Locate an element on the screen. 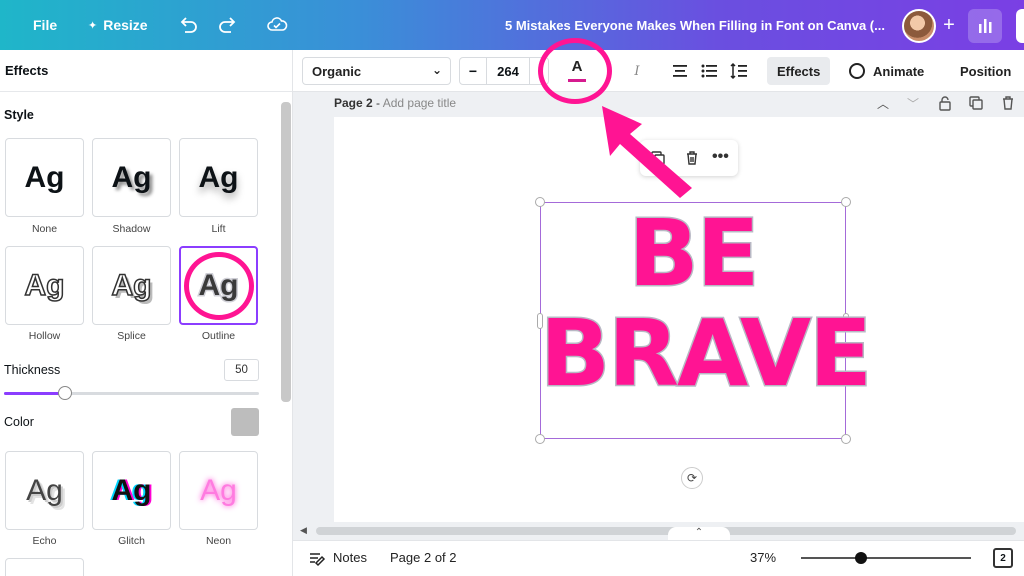 Image resolution: width=1024 pixels, height=576 pixels. page-title-bar: Page 2 - Add page title is located at coordinates (395, 103).